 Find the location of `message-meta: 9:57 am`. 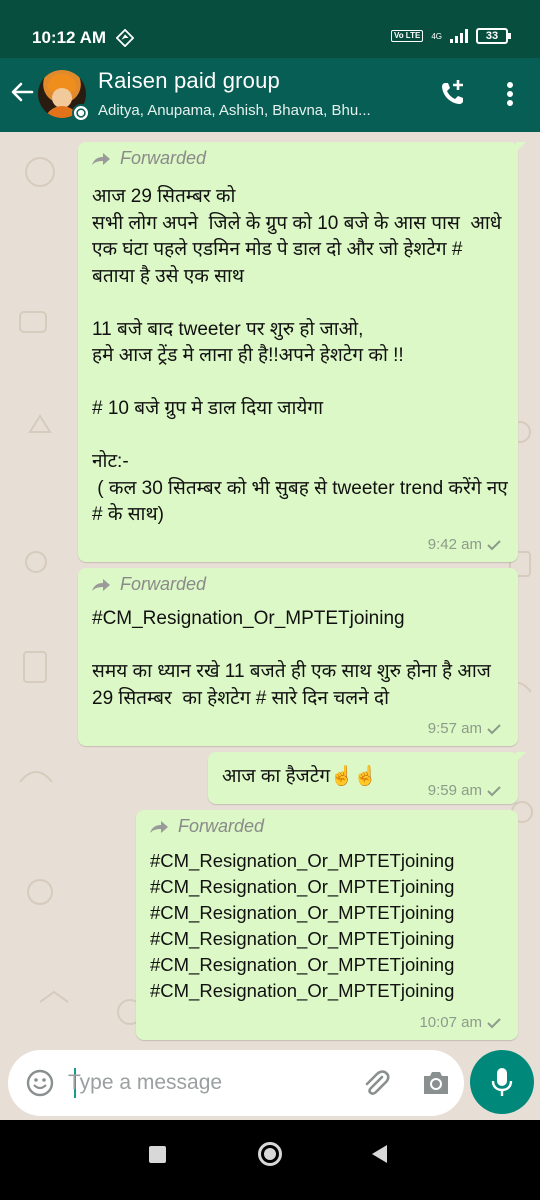

message-meta: 9:57 am is located at coordinates (465, 728).